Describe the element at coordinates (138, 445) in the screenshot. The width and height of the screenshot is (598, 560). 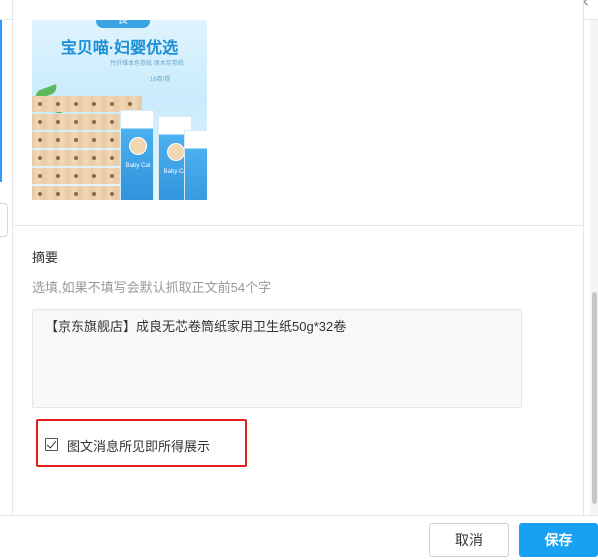
I see `wysiwyg-checkbox-label: 图文消息所见即所得展示` at that location.